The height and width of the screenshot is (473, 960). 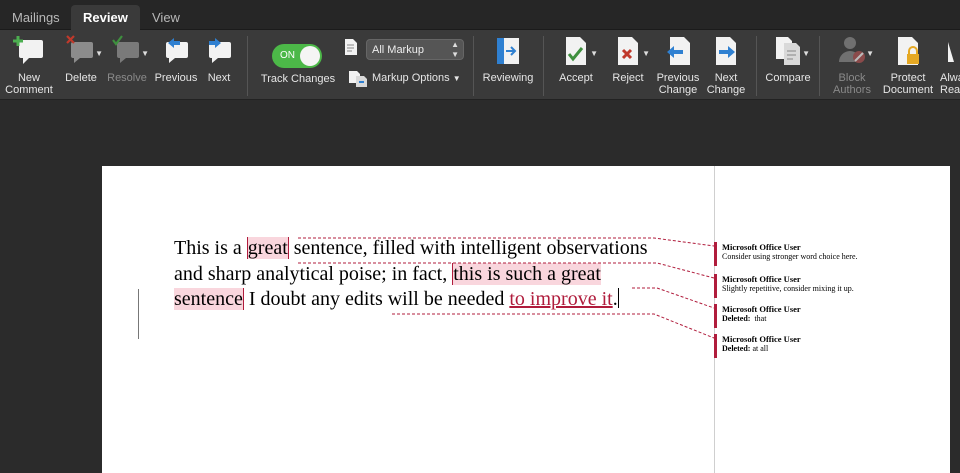 What do you see at coordinates (678, 90) in the screenshot?
I see `previous-change-label-2: Change` at bounding box center [678, 90].